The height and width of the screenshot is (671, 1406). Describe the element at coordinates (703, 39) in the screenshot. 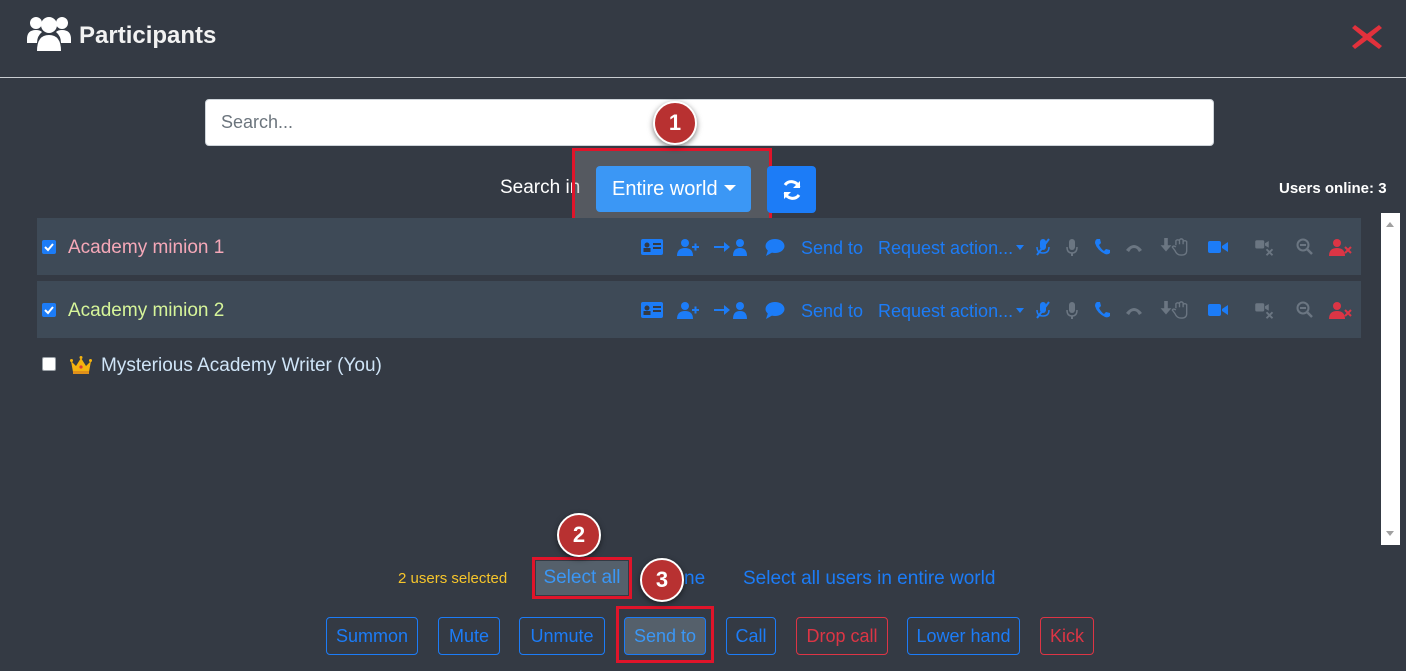

I see `dialog-header: Participants` at that location.